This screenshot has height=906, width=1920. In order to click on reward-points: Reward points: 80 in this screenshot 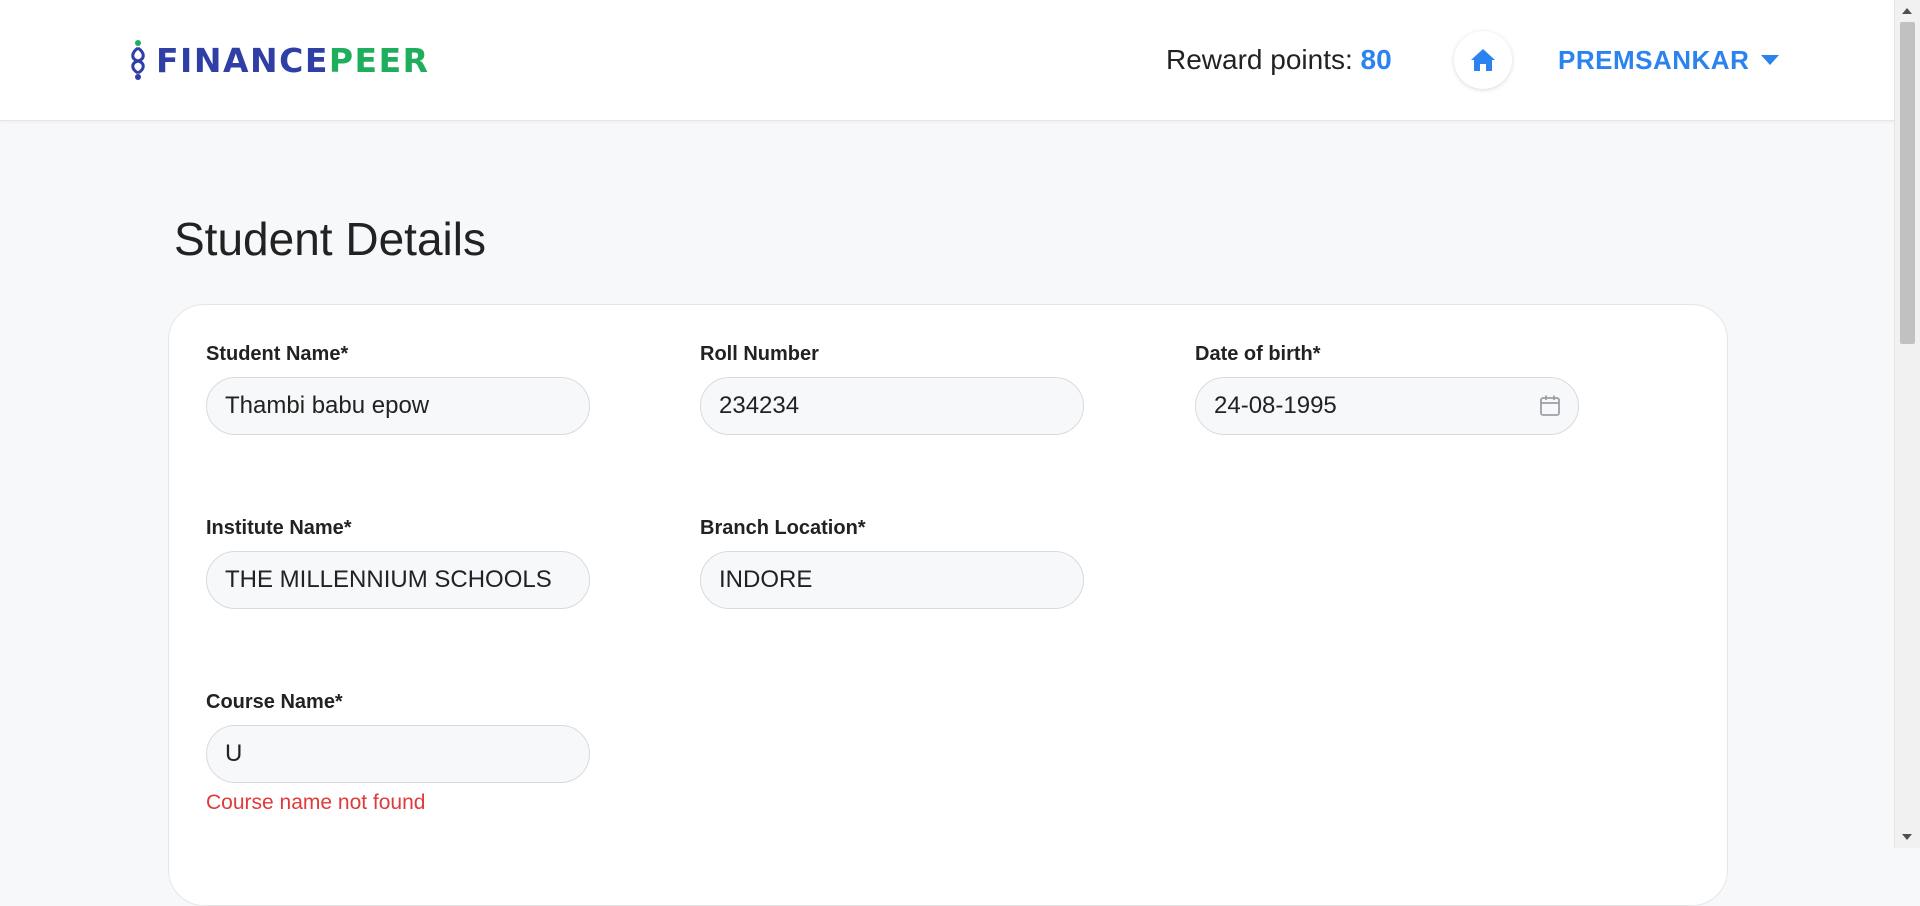, I will do `click(1279, 60)`.